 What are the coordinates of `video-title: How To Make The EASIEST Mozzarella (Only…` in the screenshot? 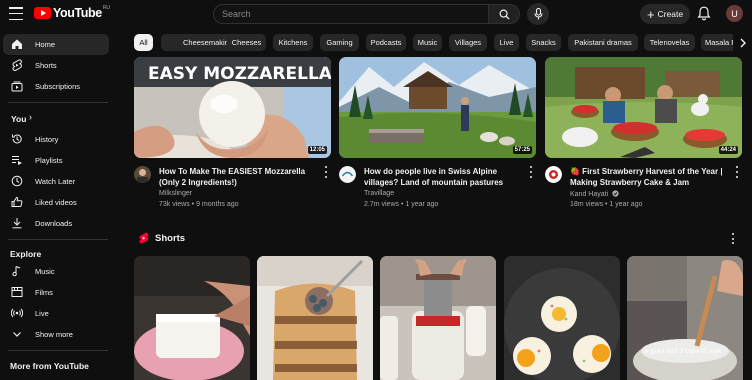 It's located at (239, 177).